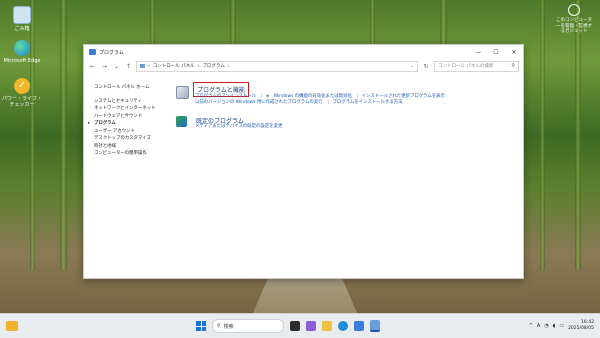  Describe the element at coordinates (135, 109) in the screenshot. I see `sidebar-item-network: ネットワークとインターネット` at that location.